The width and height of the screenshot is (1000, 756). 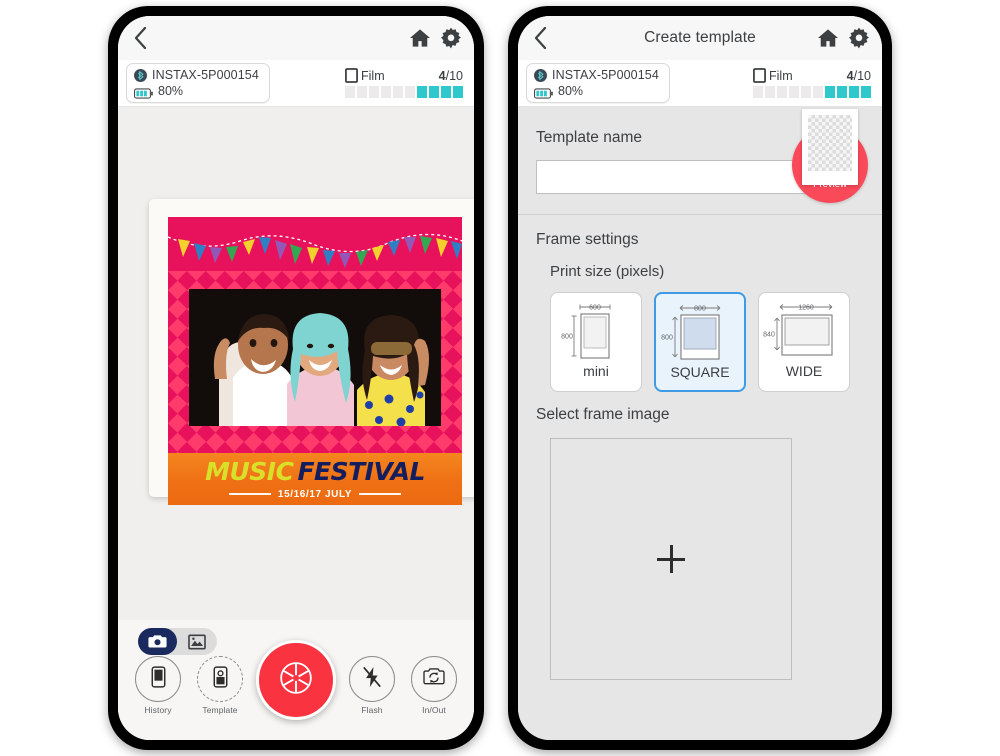 I want to click on size-option-square: 800 800 SQUARE, so click(x=700, y=342).